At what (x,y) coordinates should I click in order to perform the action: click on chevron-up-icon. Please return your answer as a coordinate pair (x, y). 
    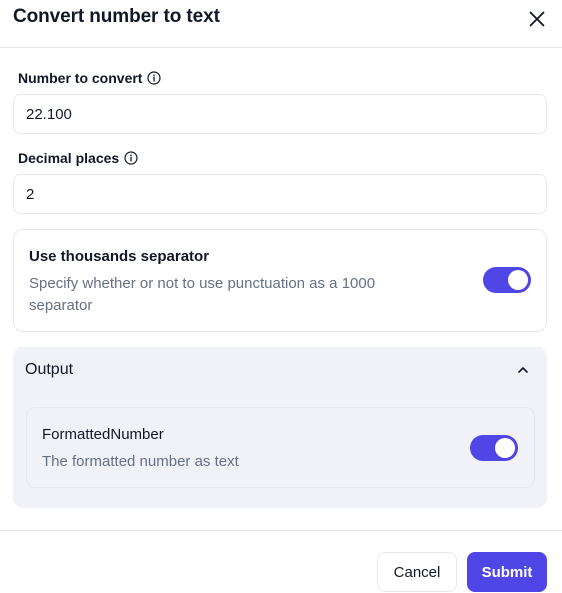
    Looking at the image, I should click on (523, 370).